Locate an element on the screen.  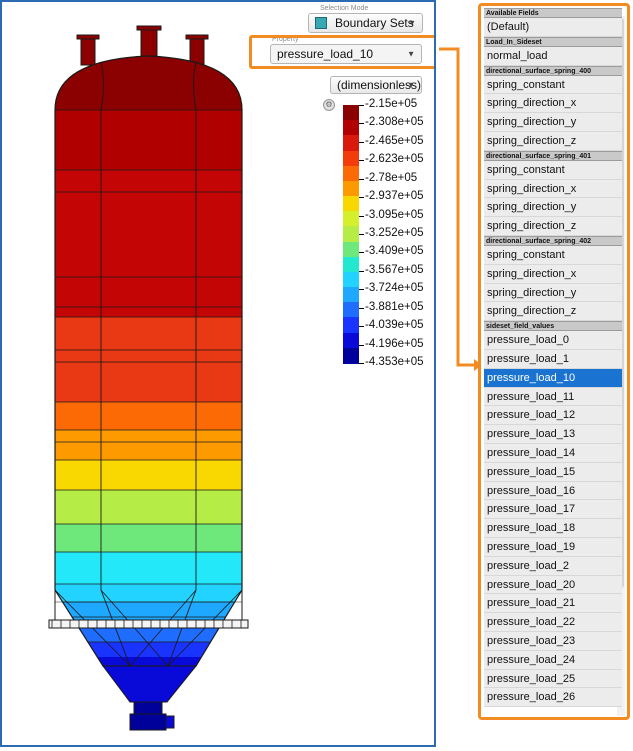
field-list-item: pressure_load_24 is located at coordinates (553, 660).